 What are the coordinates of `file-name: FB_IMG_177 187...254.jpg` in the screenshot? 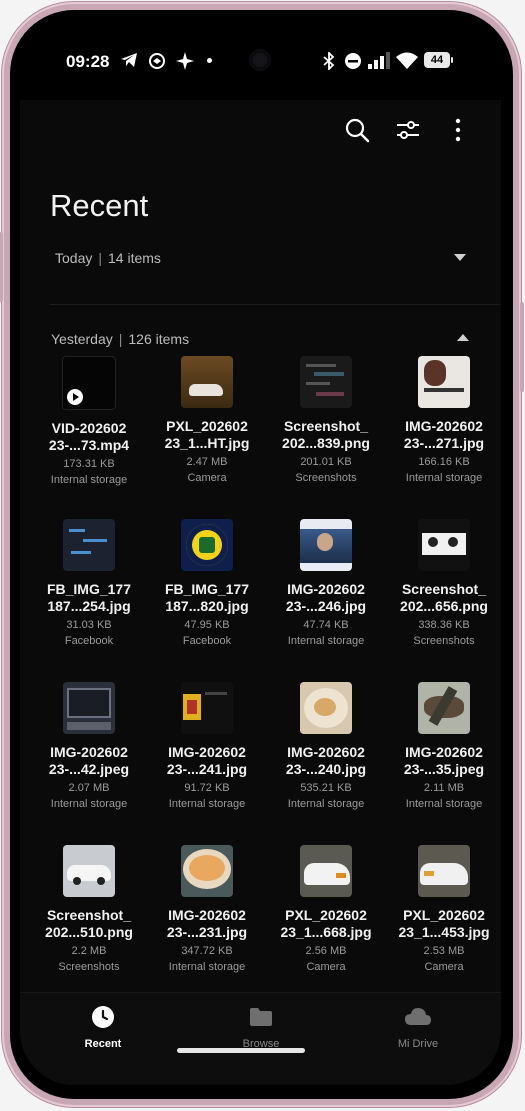 It's located at (89, 597).